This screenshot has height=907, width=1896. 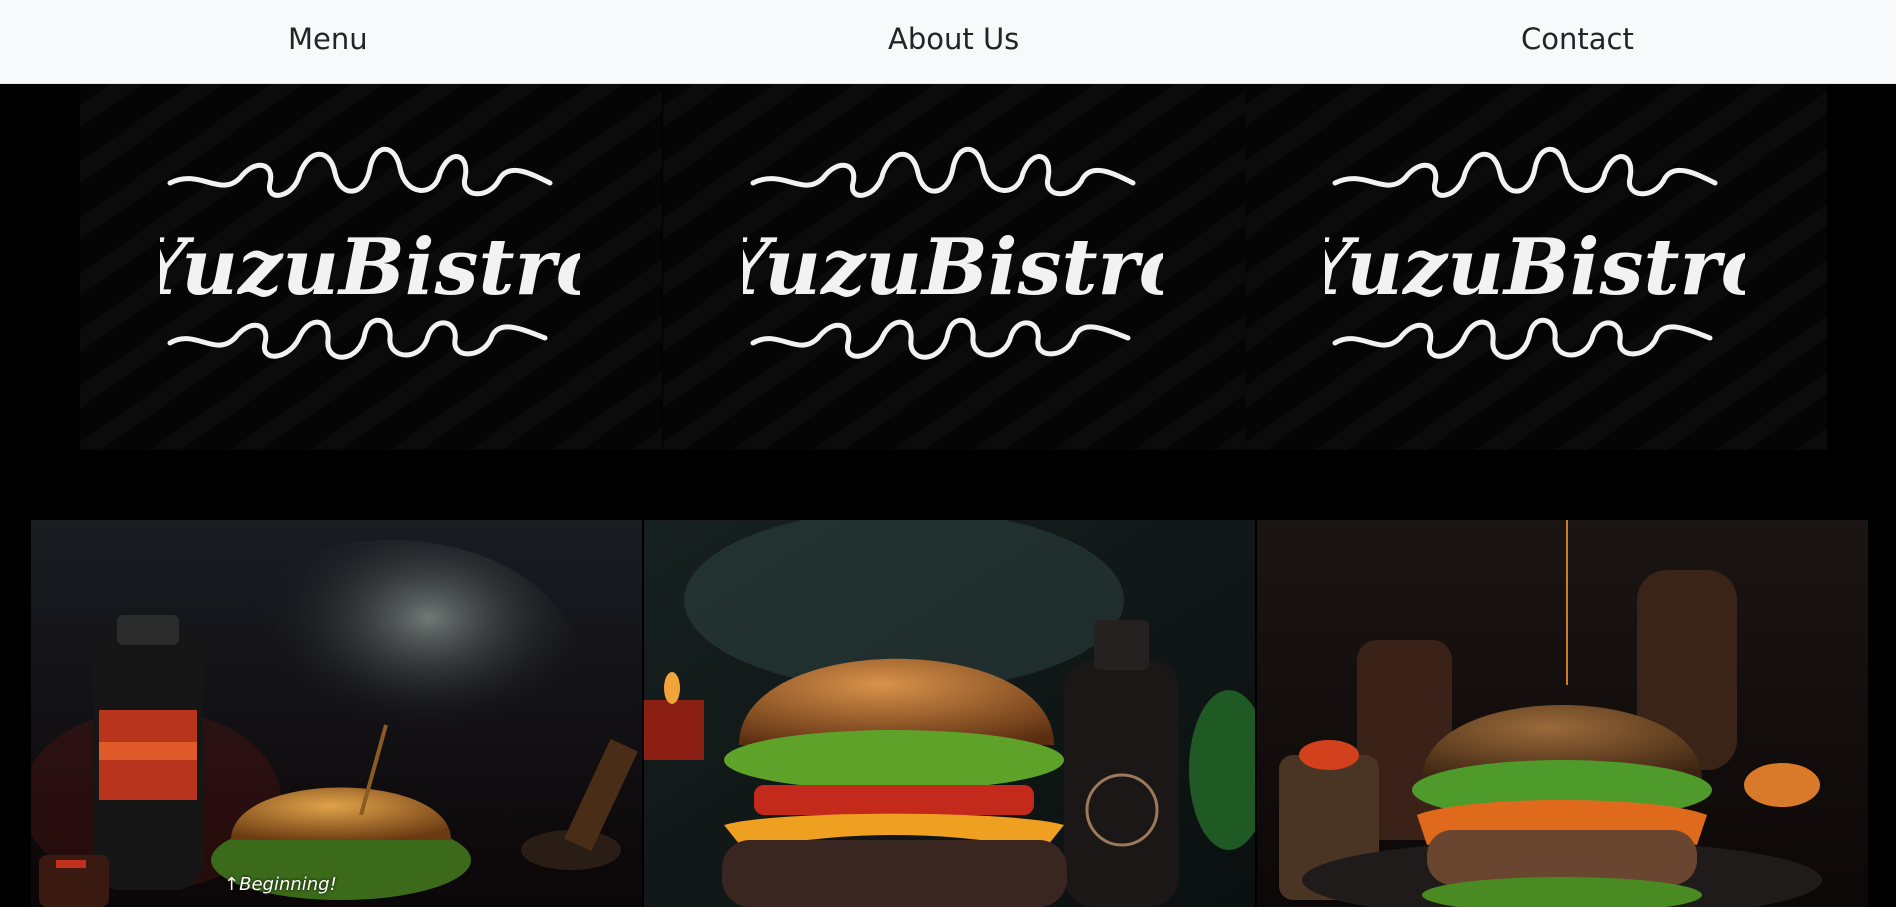 What do you see at coordinates (953, 39) in the screenshot?
I see `nav-link-about-us: About Us` at bounding box center [953, 39].